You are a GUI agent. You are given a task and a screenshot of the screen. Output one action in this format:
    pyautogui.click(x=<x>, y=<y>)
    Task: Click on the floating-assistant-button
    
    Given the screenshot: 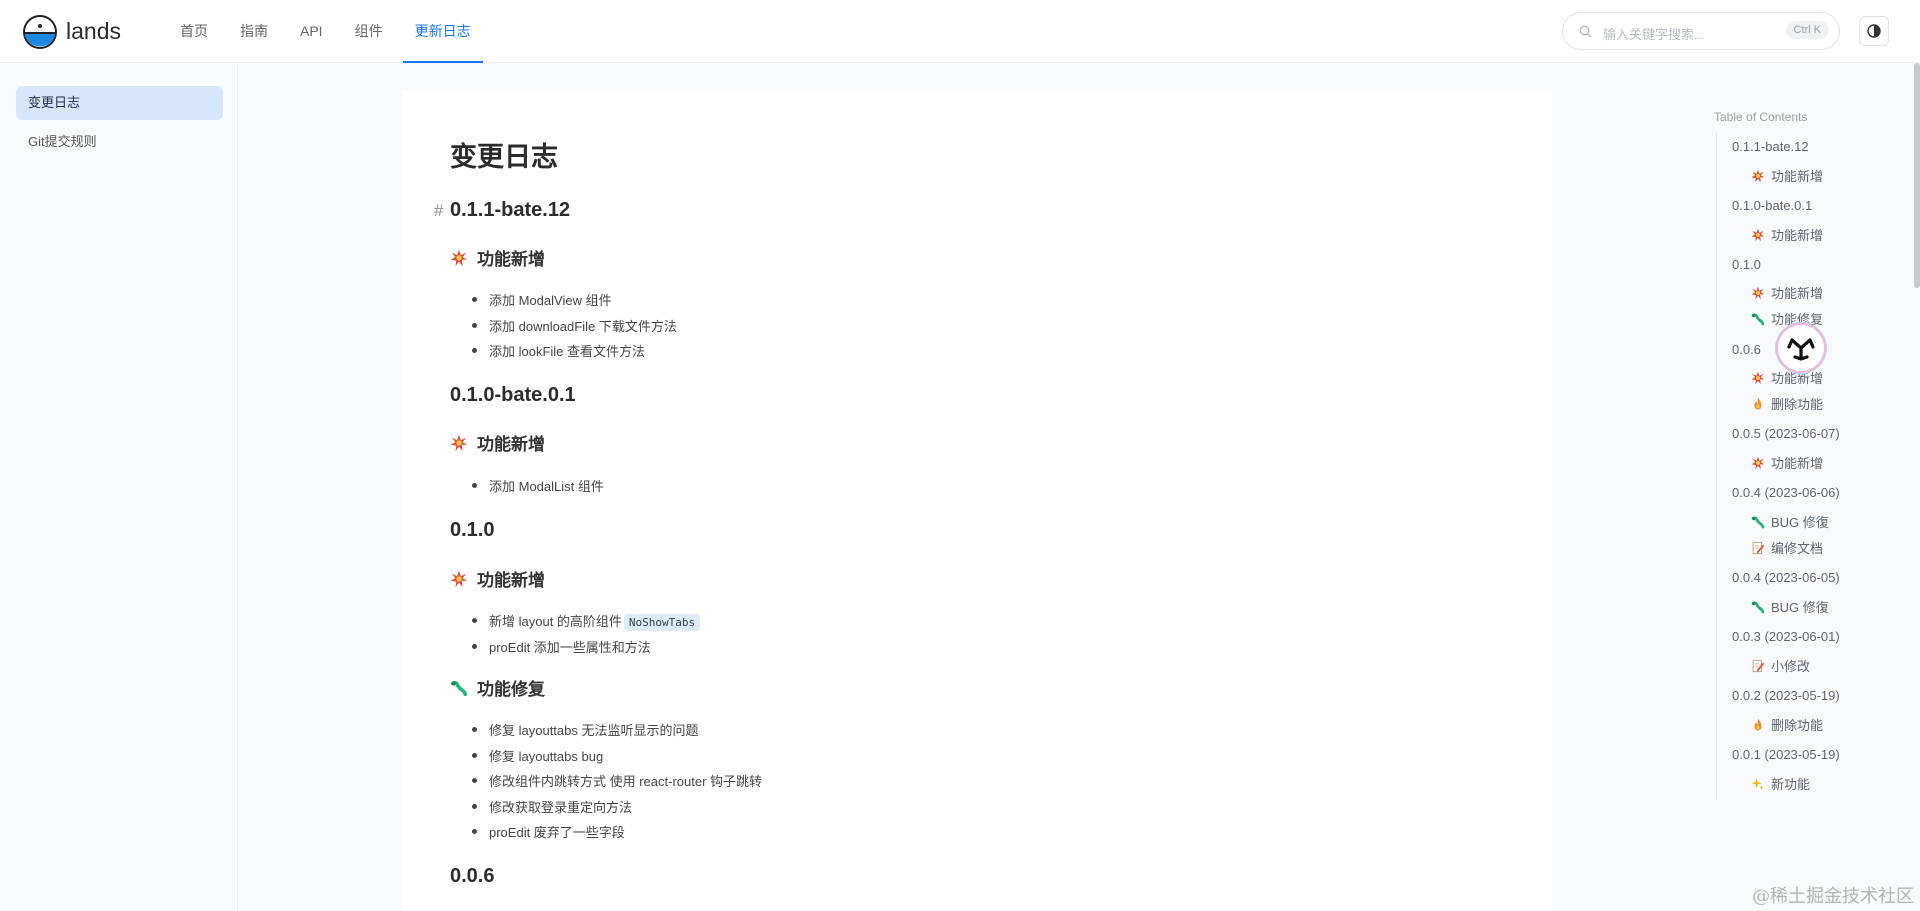 What is the action you would take?
    pyautogui.click(x=1801, y=348)
    